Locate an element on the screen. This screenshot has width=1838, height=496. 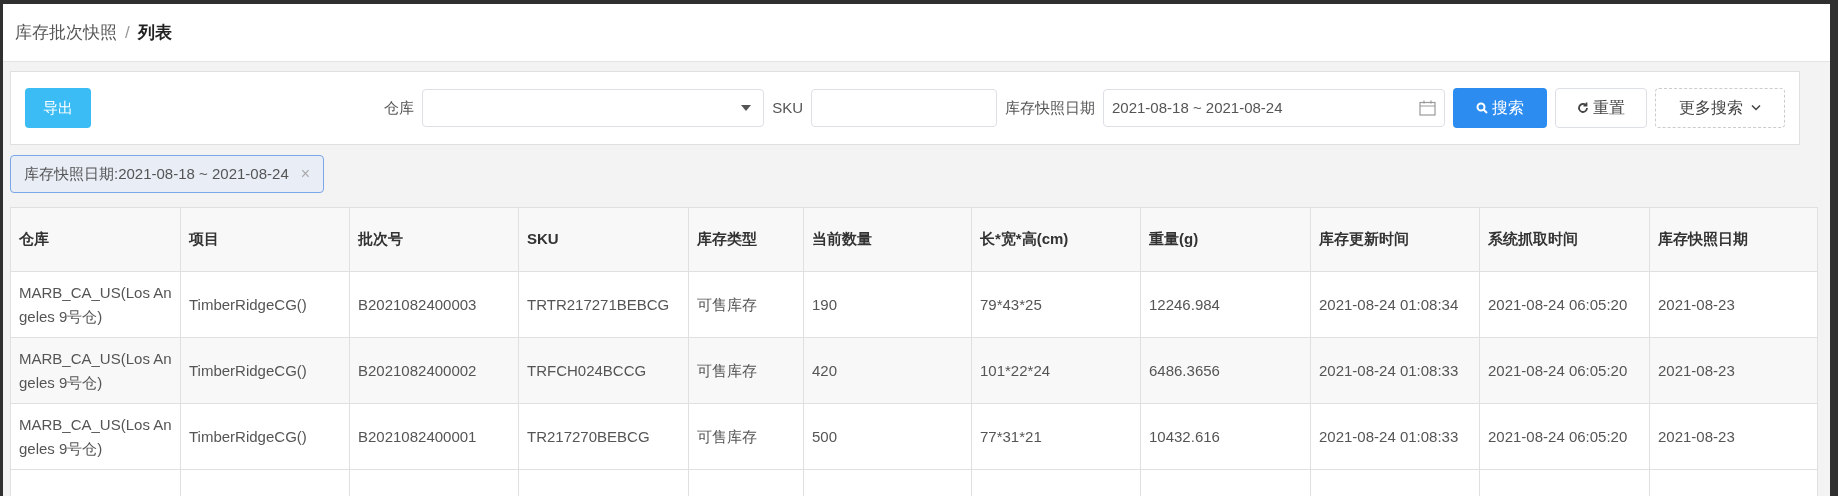
table-cell: 2021-08-24 01:08:34 is located at coordinates (1395, 304).